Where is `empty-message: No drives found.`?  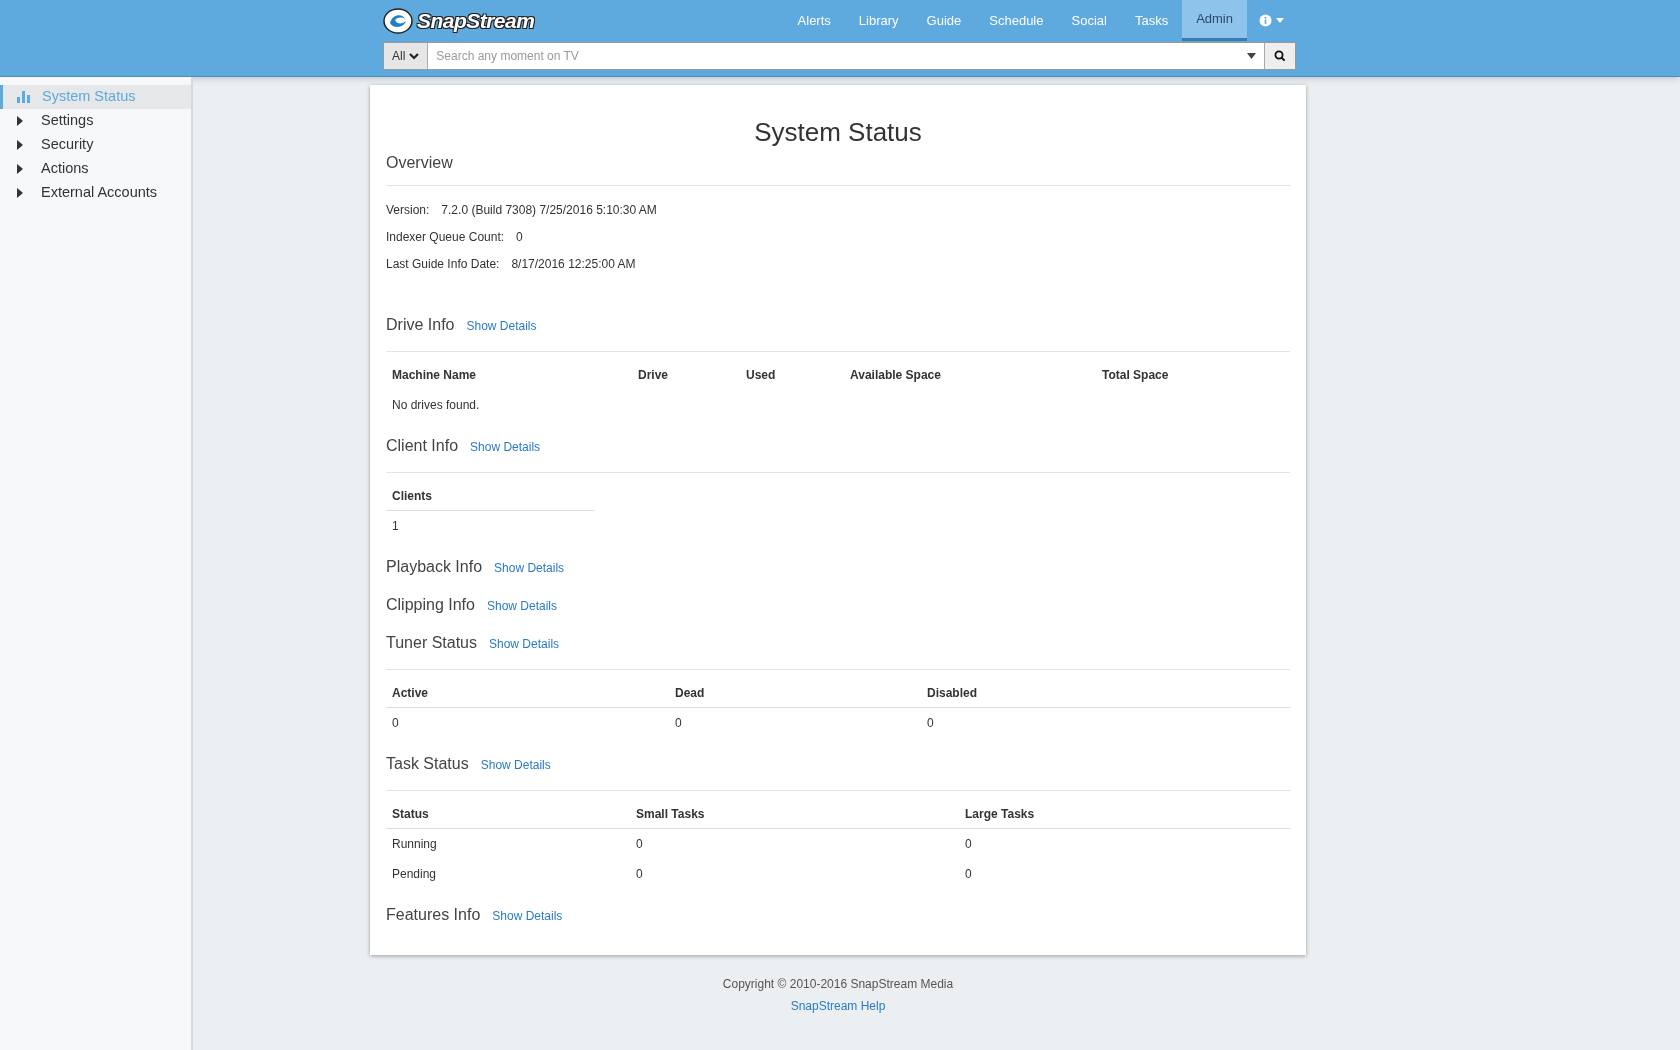 empty-message: No drives found. is located at coordinates (436, 405).